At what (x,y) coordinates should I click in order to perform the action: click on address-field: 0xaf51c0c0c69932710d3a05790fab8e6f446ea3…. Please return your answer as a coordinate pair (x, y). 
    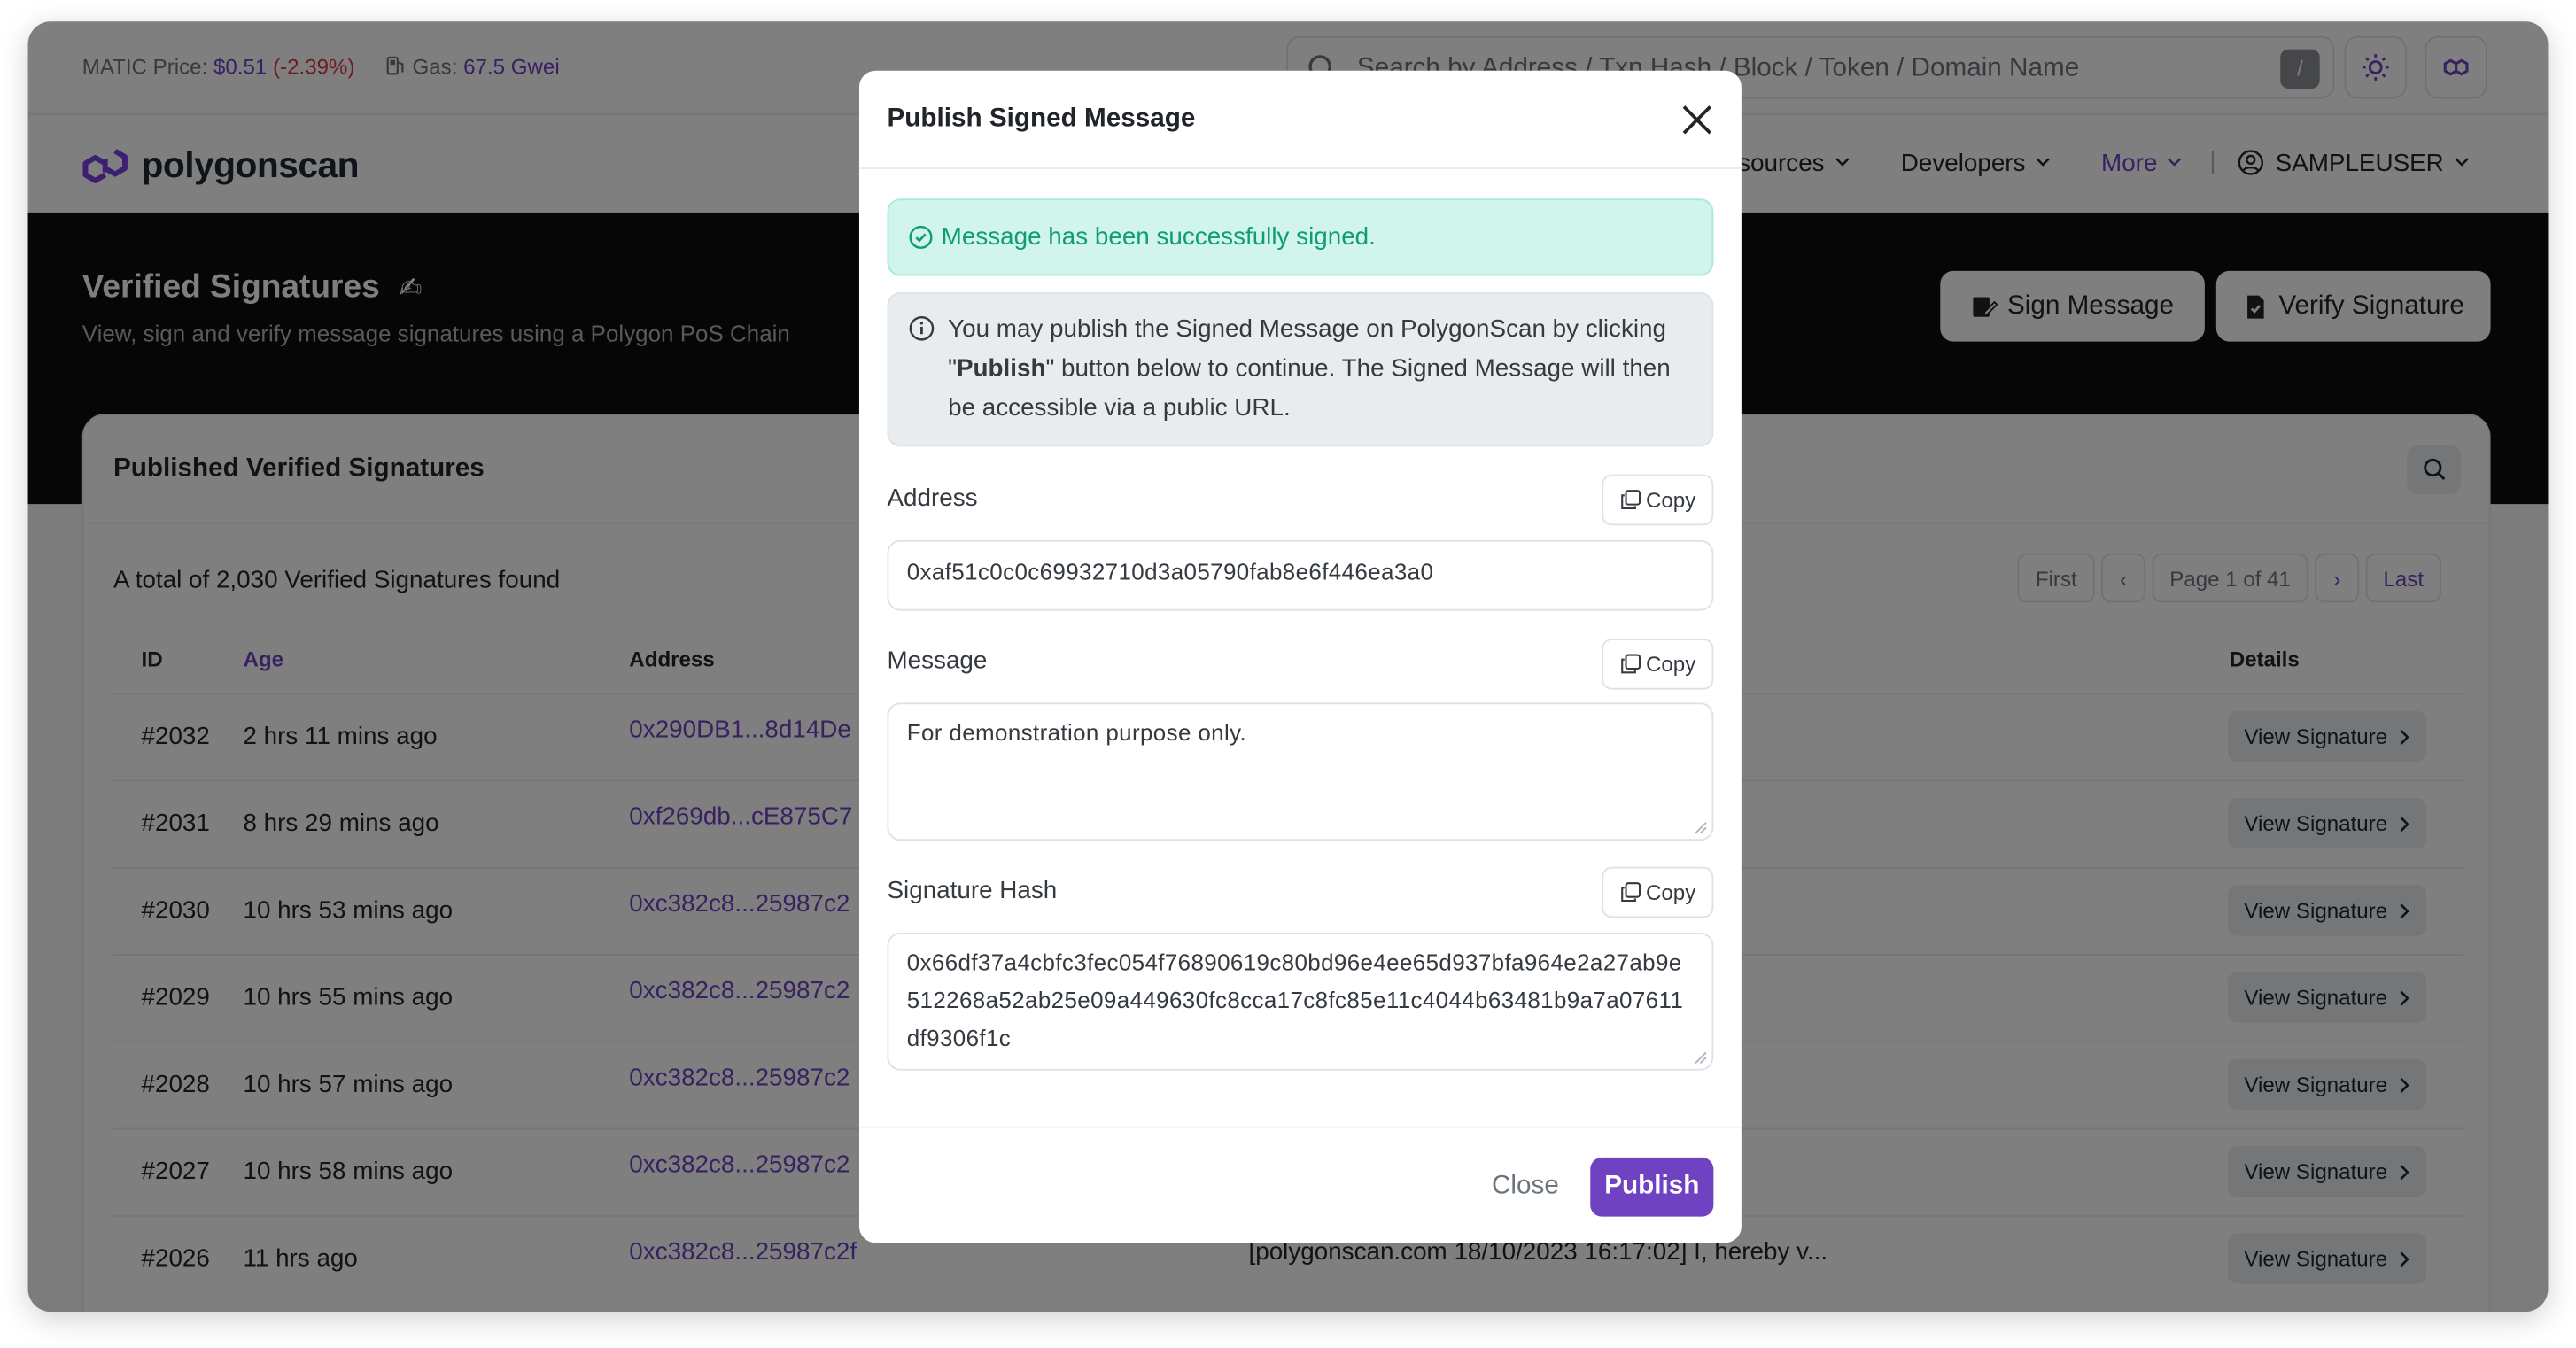
    Looking at the image, I should click on (1300, 575).